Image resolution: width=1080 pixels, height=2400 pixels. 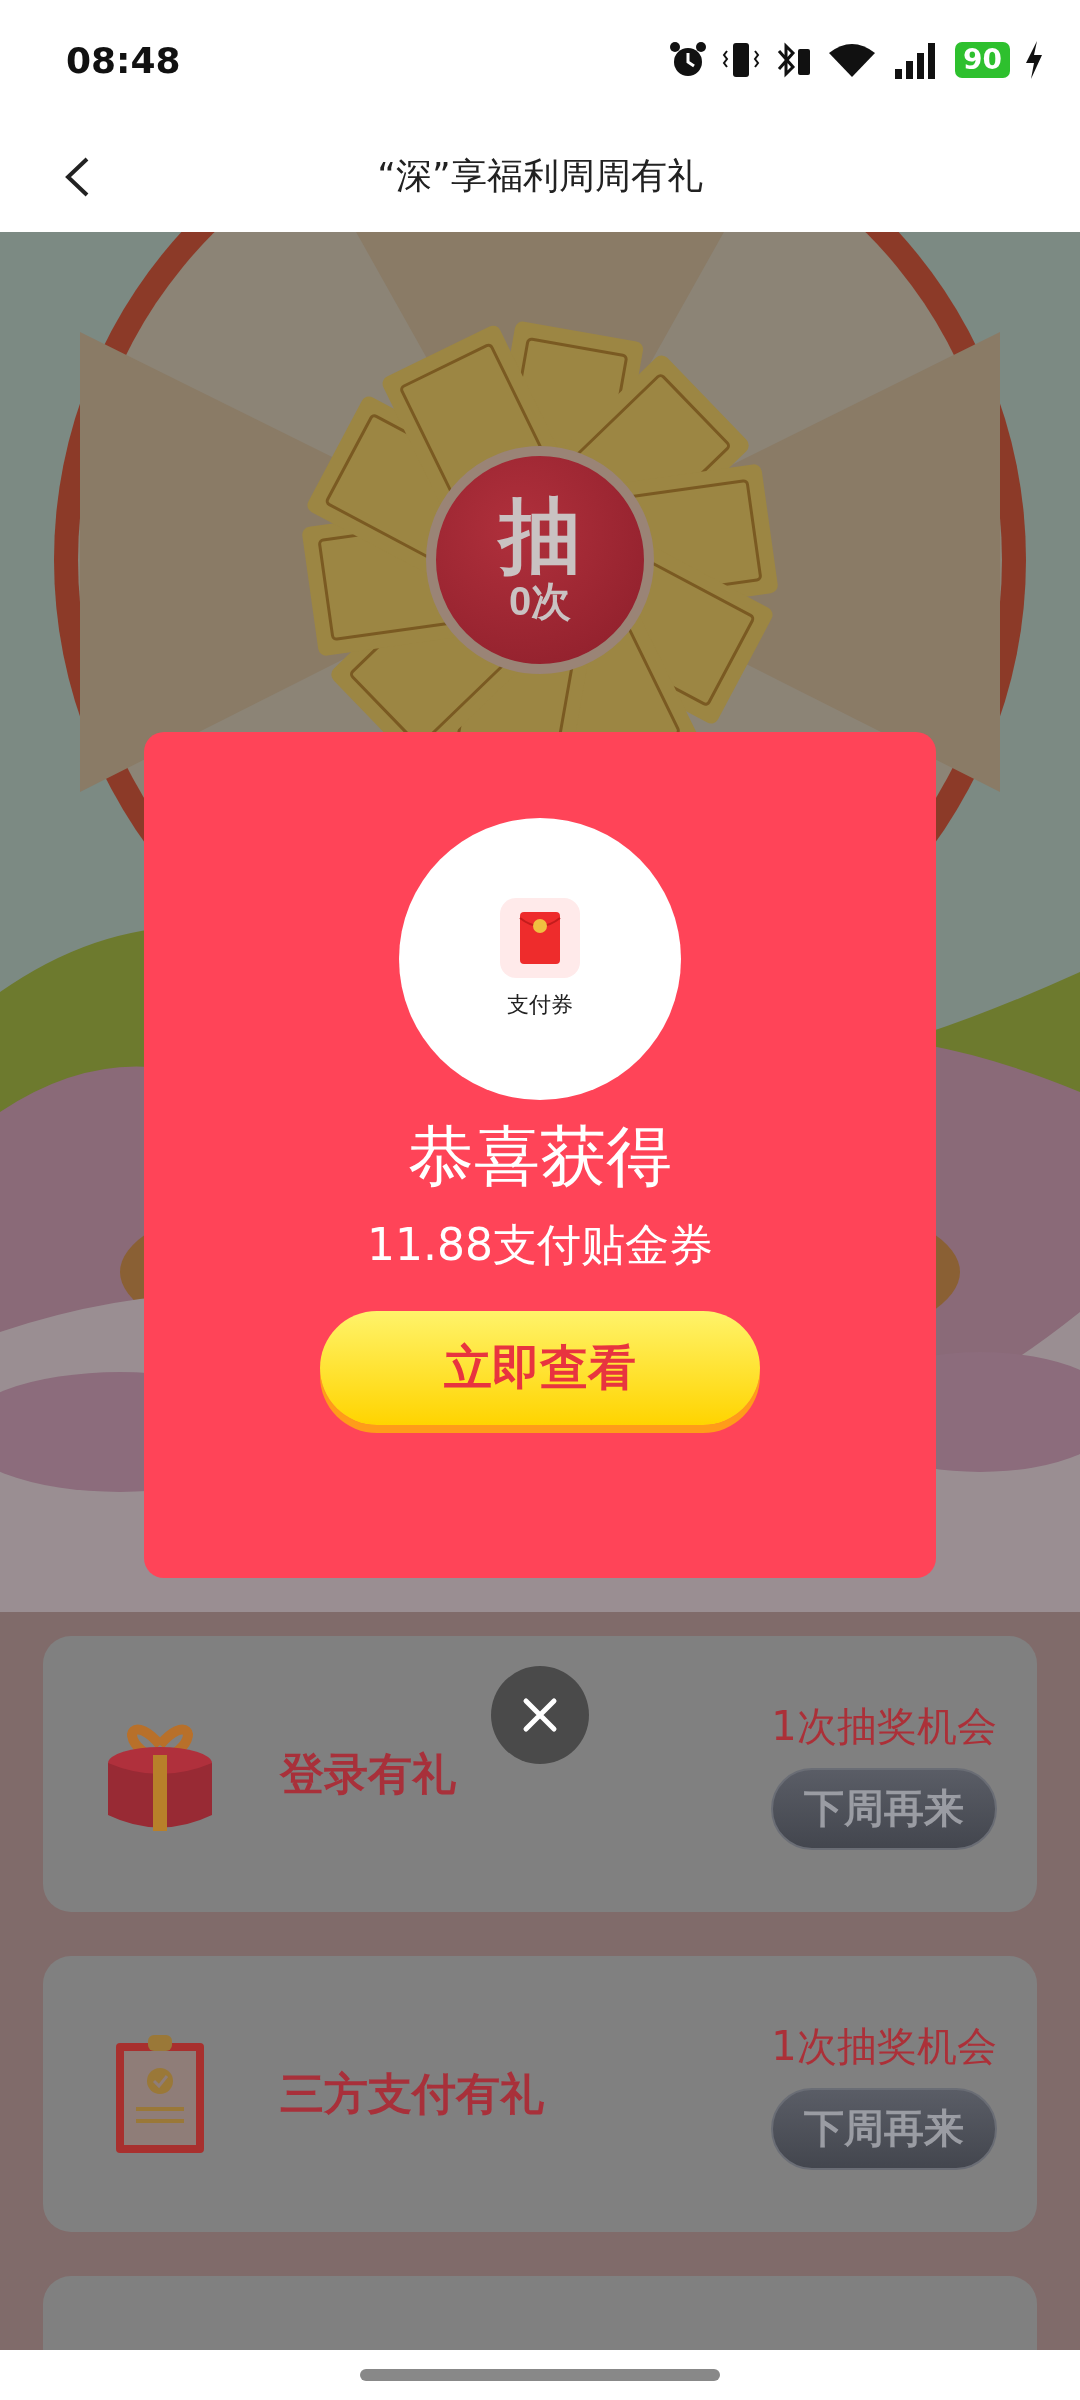 What do you see at coordinates (368, 1773) in the screenshot?
I see `task-title: 登录有礼` at bounding box center [368, 1773].